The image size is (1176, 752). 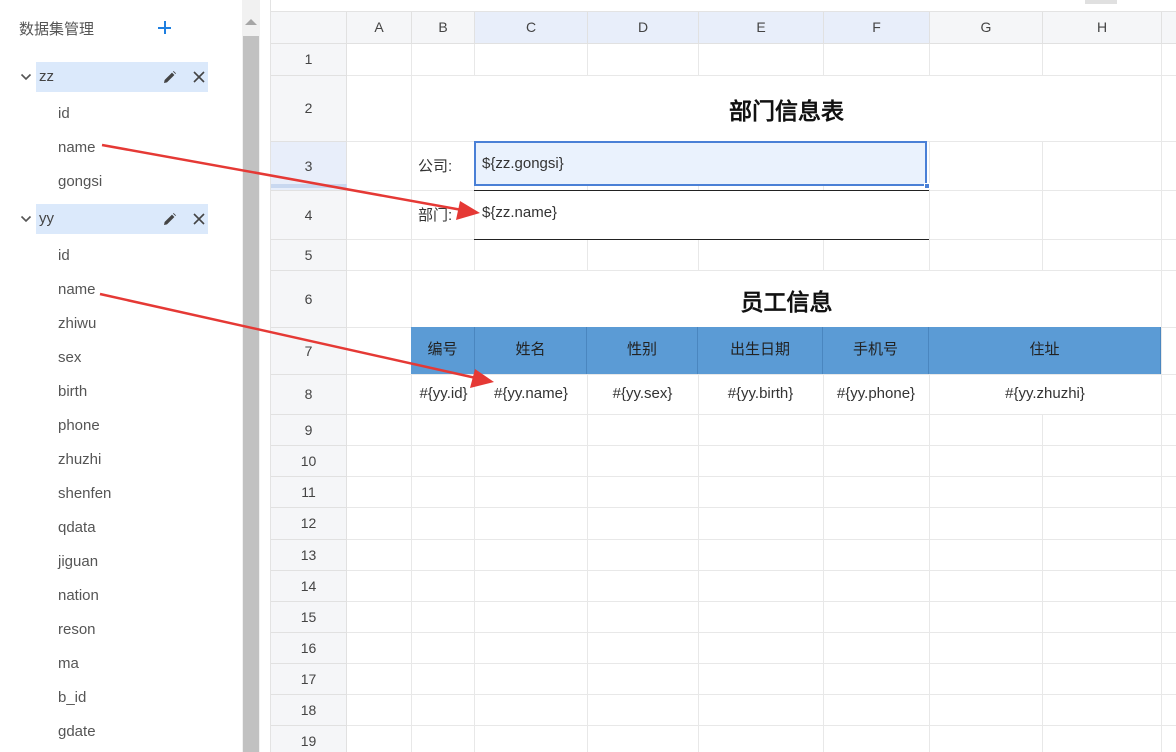 What do you see at coordinates (643, 28) in the screenshot?
I see `column-header-d: D` at bounding box center [643, 28].